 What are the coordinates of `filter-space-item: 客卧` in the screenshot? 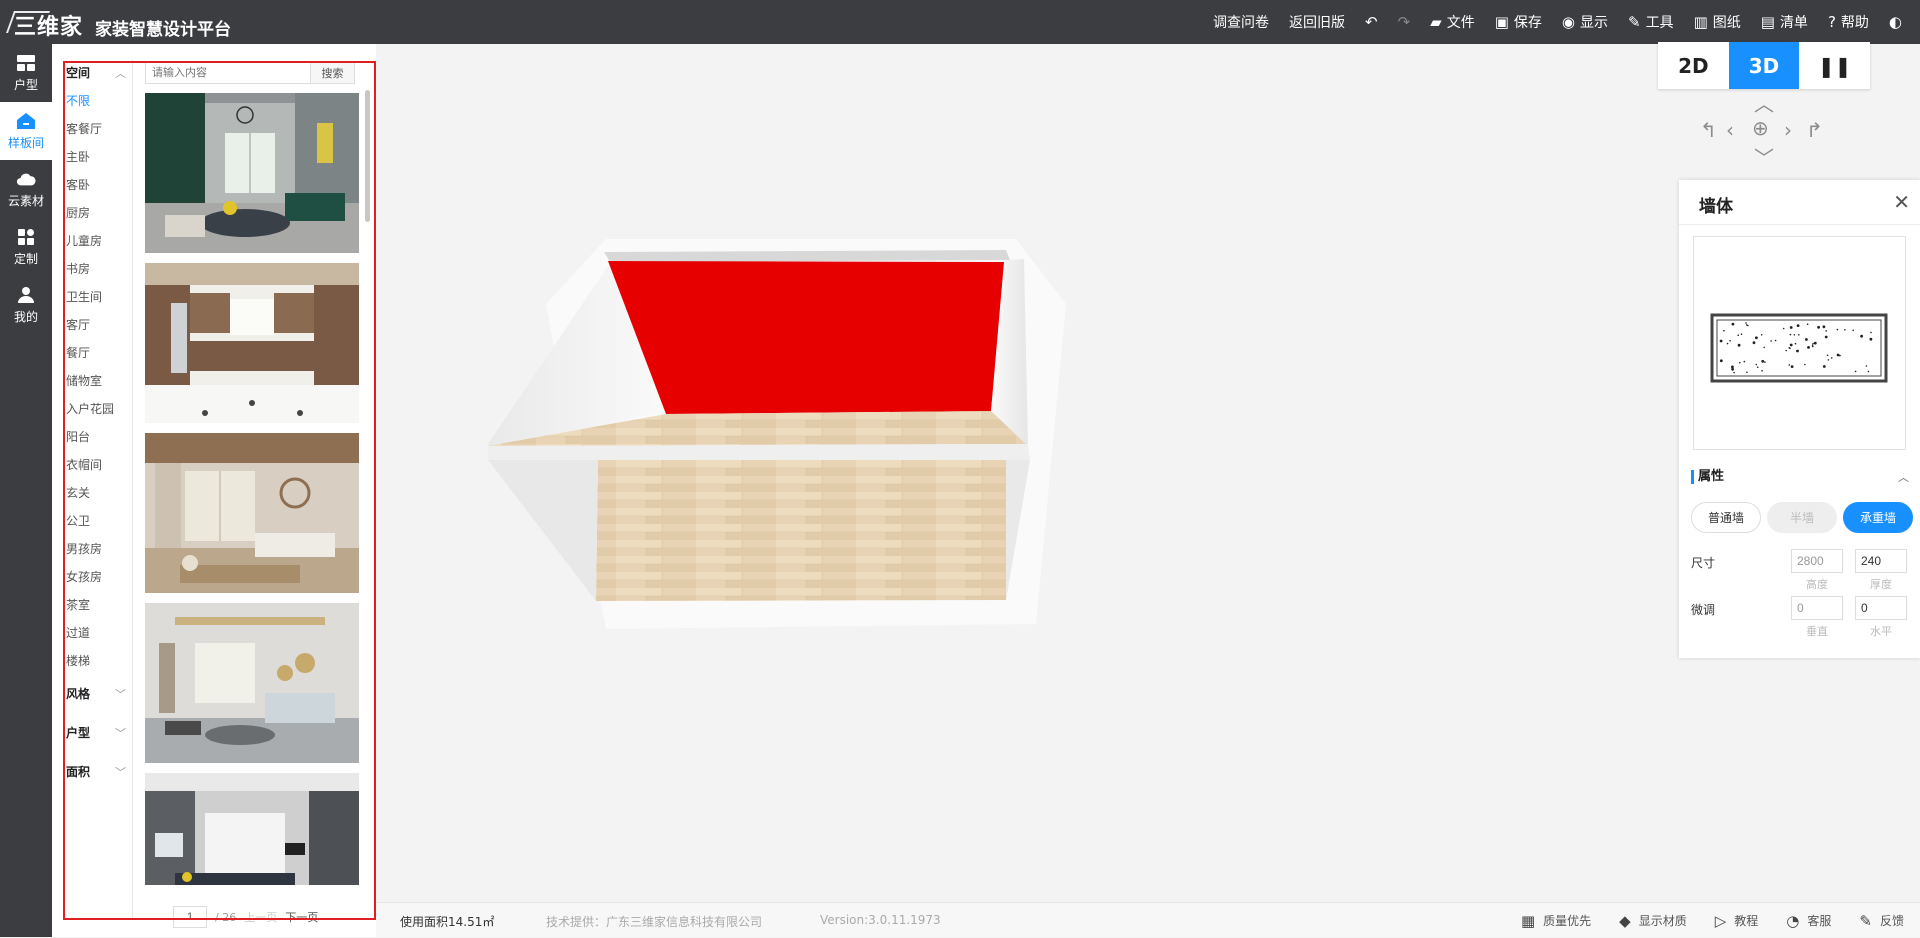 It's located at (98, 185).